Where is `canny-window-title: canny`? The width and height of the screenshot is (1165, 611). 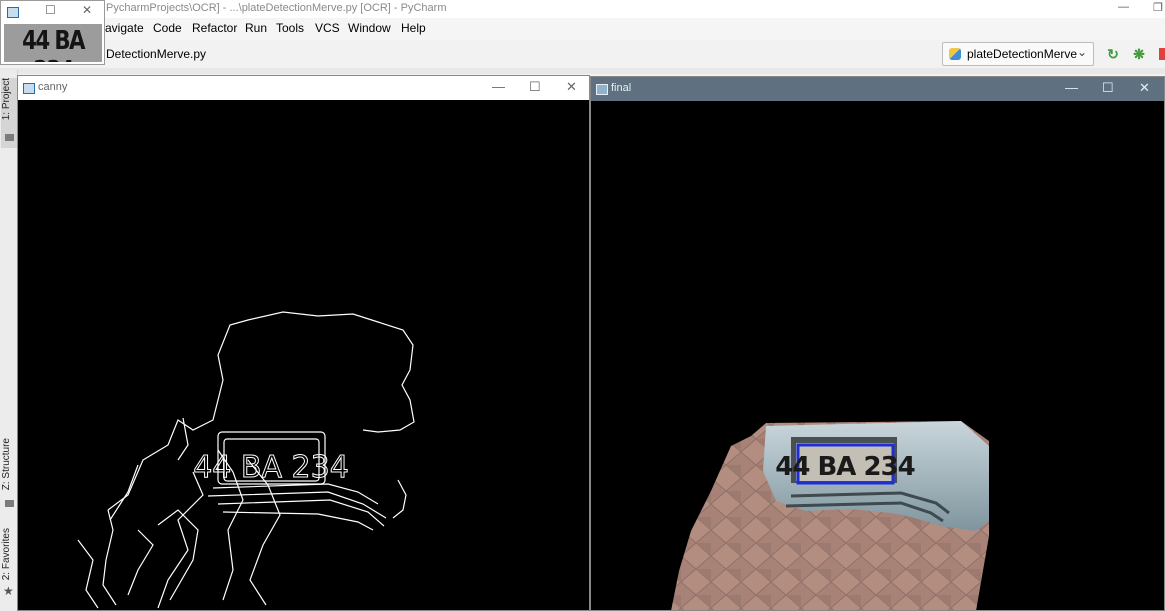
canny-window-title: canny is located at coordinates (53, 87).